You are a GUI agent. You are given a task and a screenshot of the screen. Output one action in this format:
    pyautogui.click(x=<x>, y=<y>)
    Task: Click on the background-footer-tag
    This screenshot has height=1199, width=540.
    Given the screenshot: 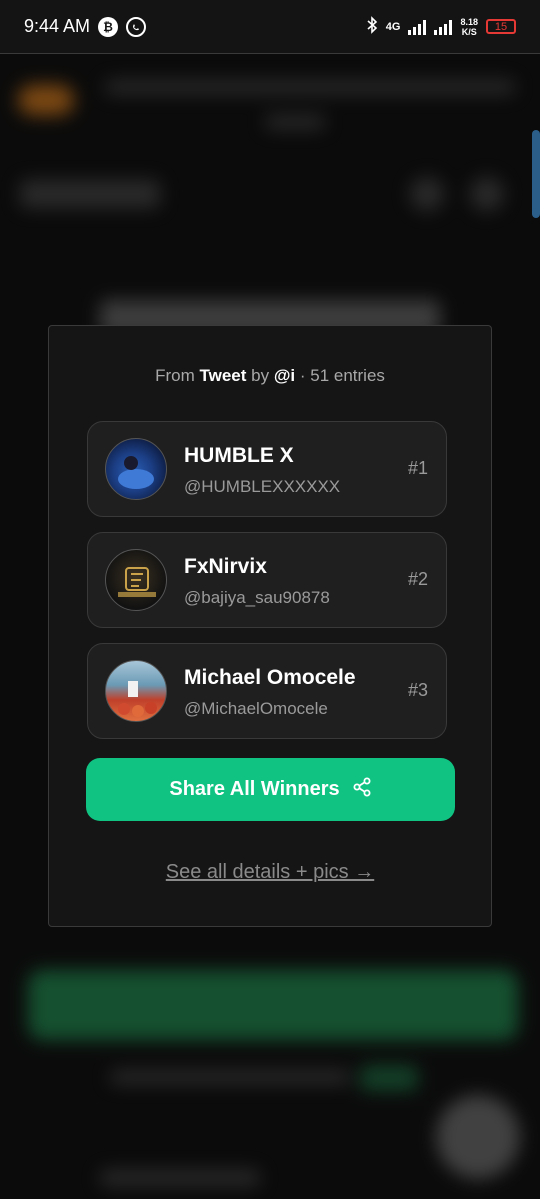 What is the action you would take?
    pyautogui.click(x=389, y=1078)
    